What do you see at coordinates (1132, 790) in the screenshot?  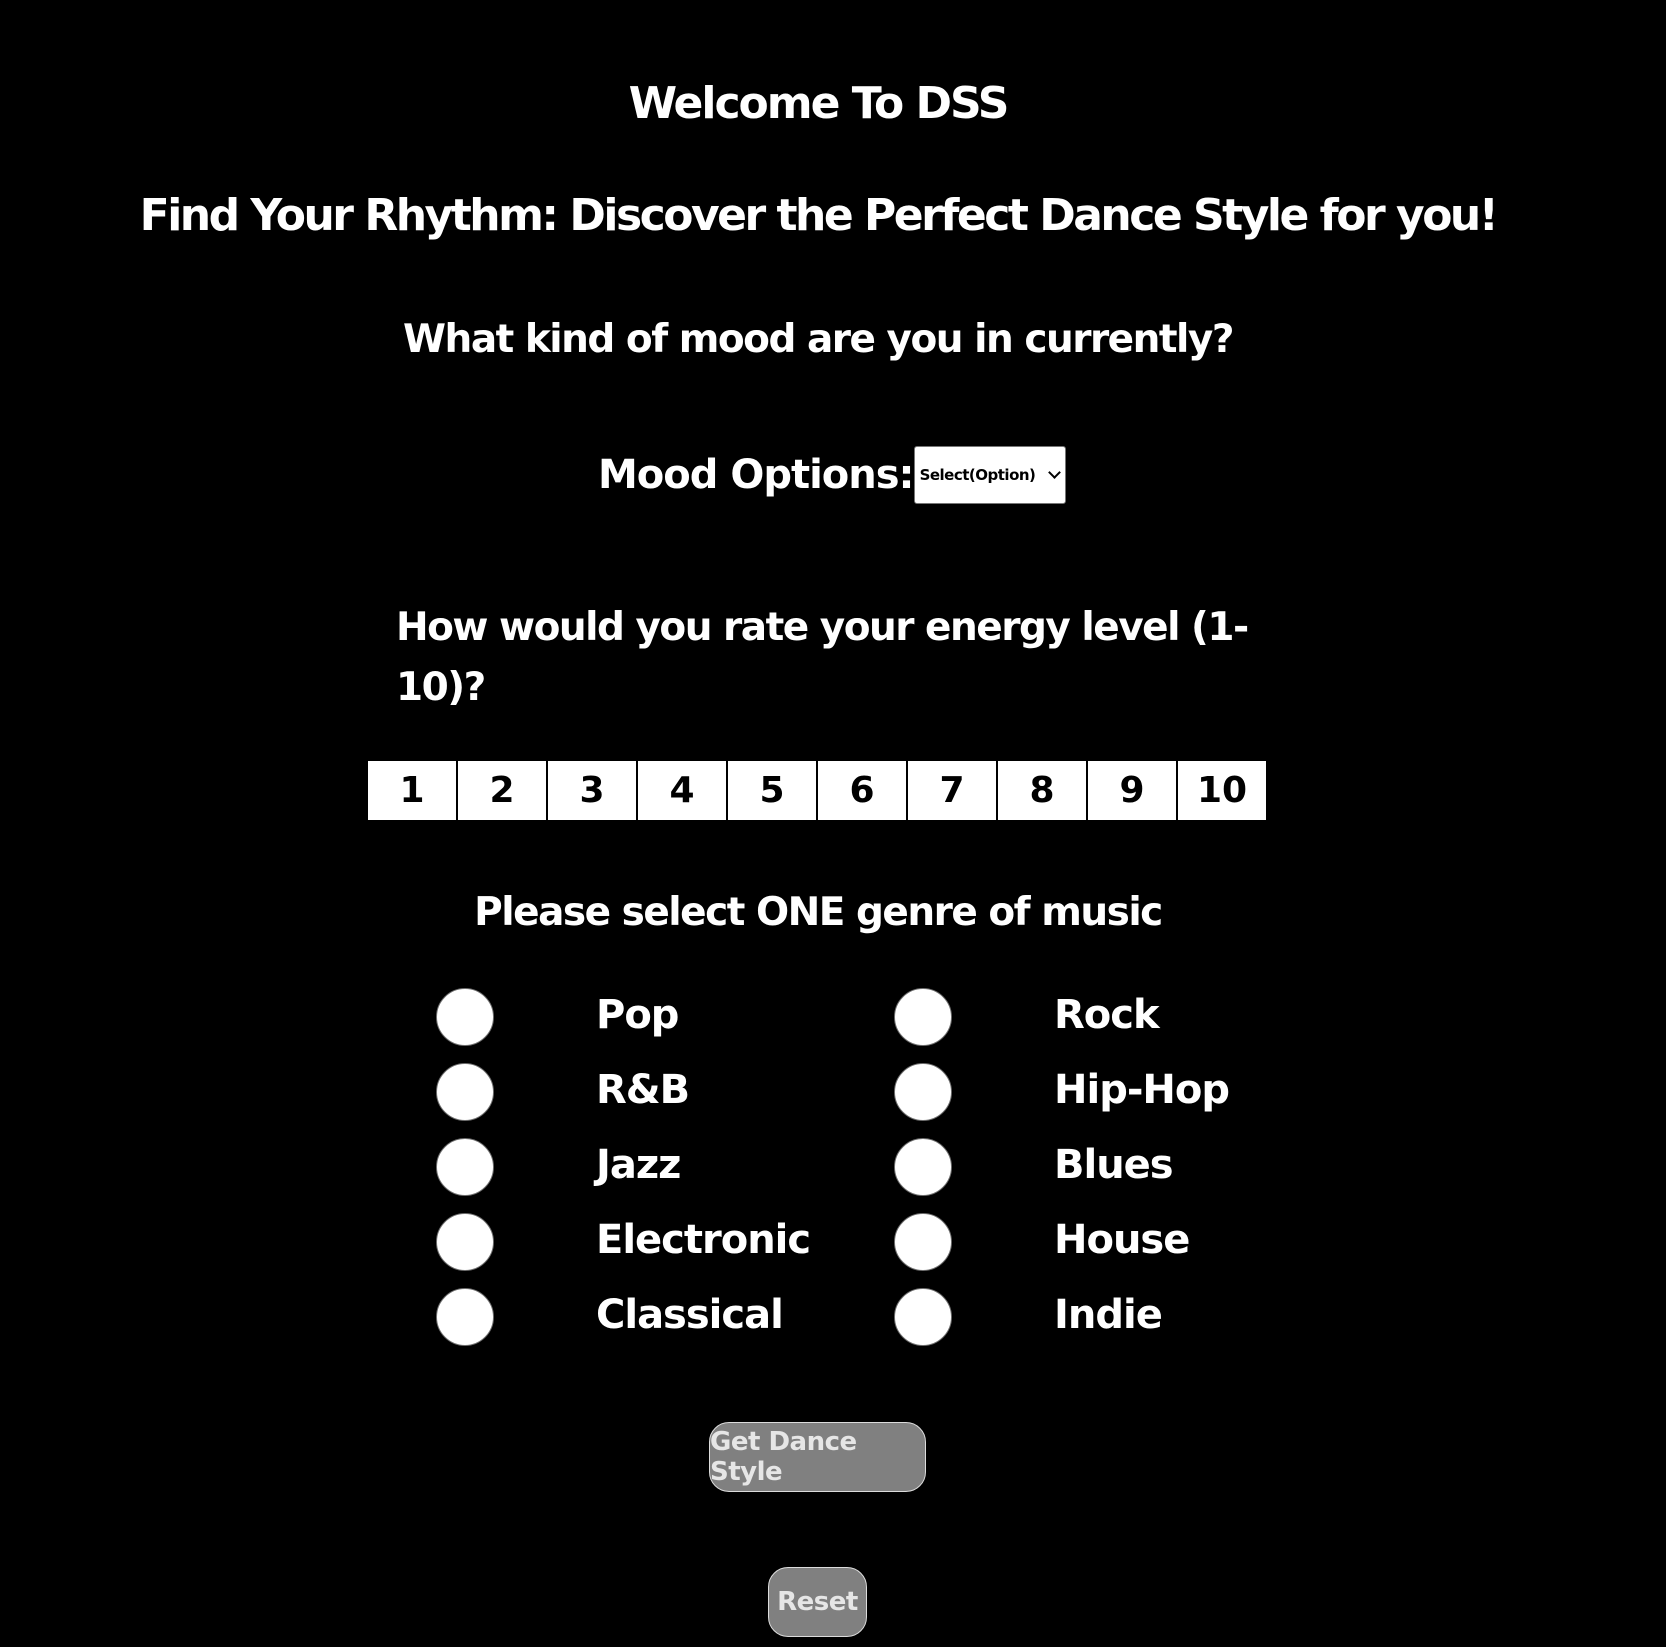 I see `energy-level-button: 9` at bounding box center [1132, 790].